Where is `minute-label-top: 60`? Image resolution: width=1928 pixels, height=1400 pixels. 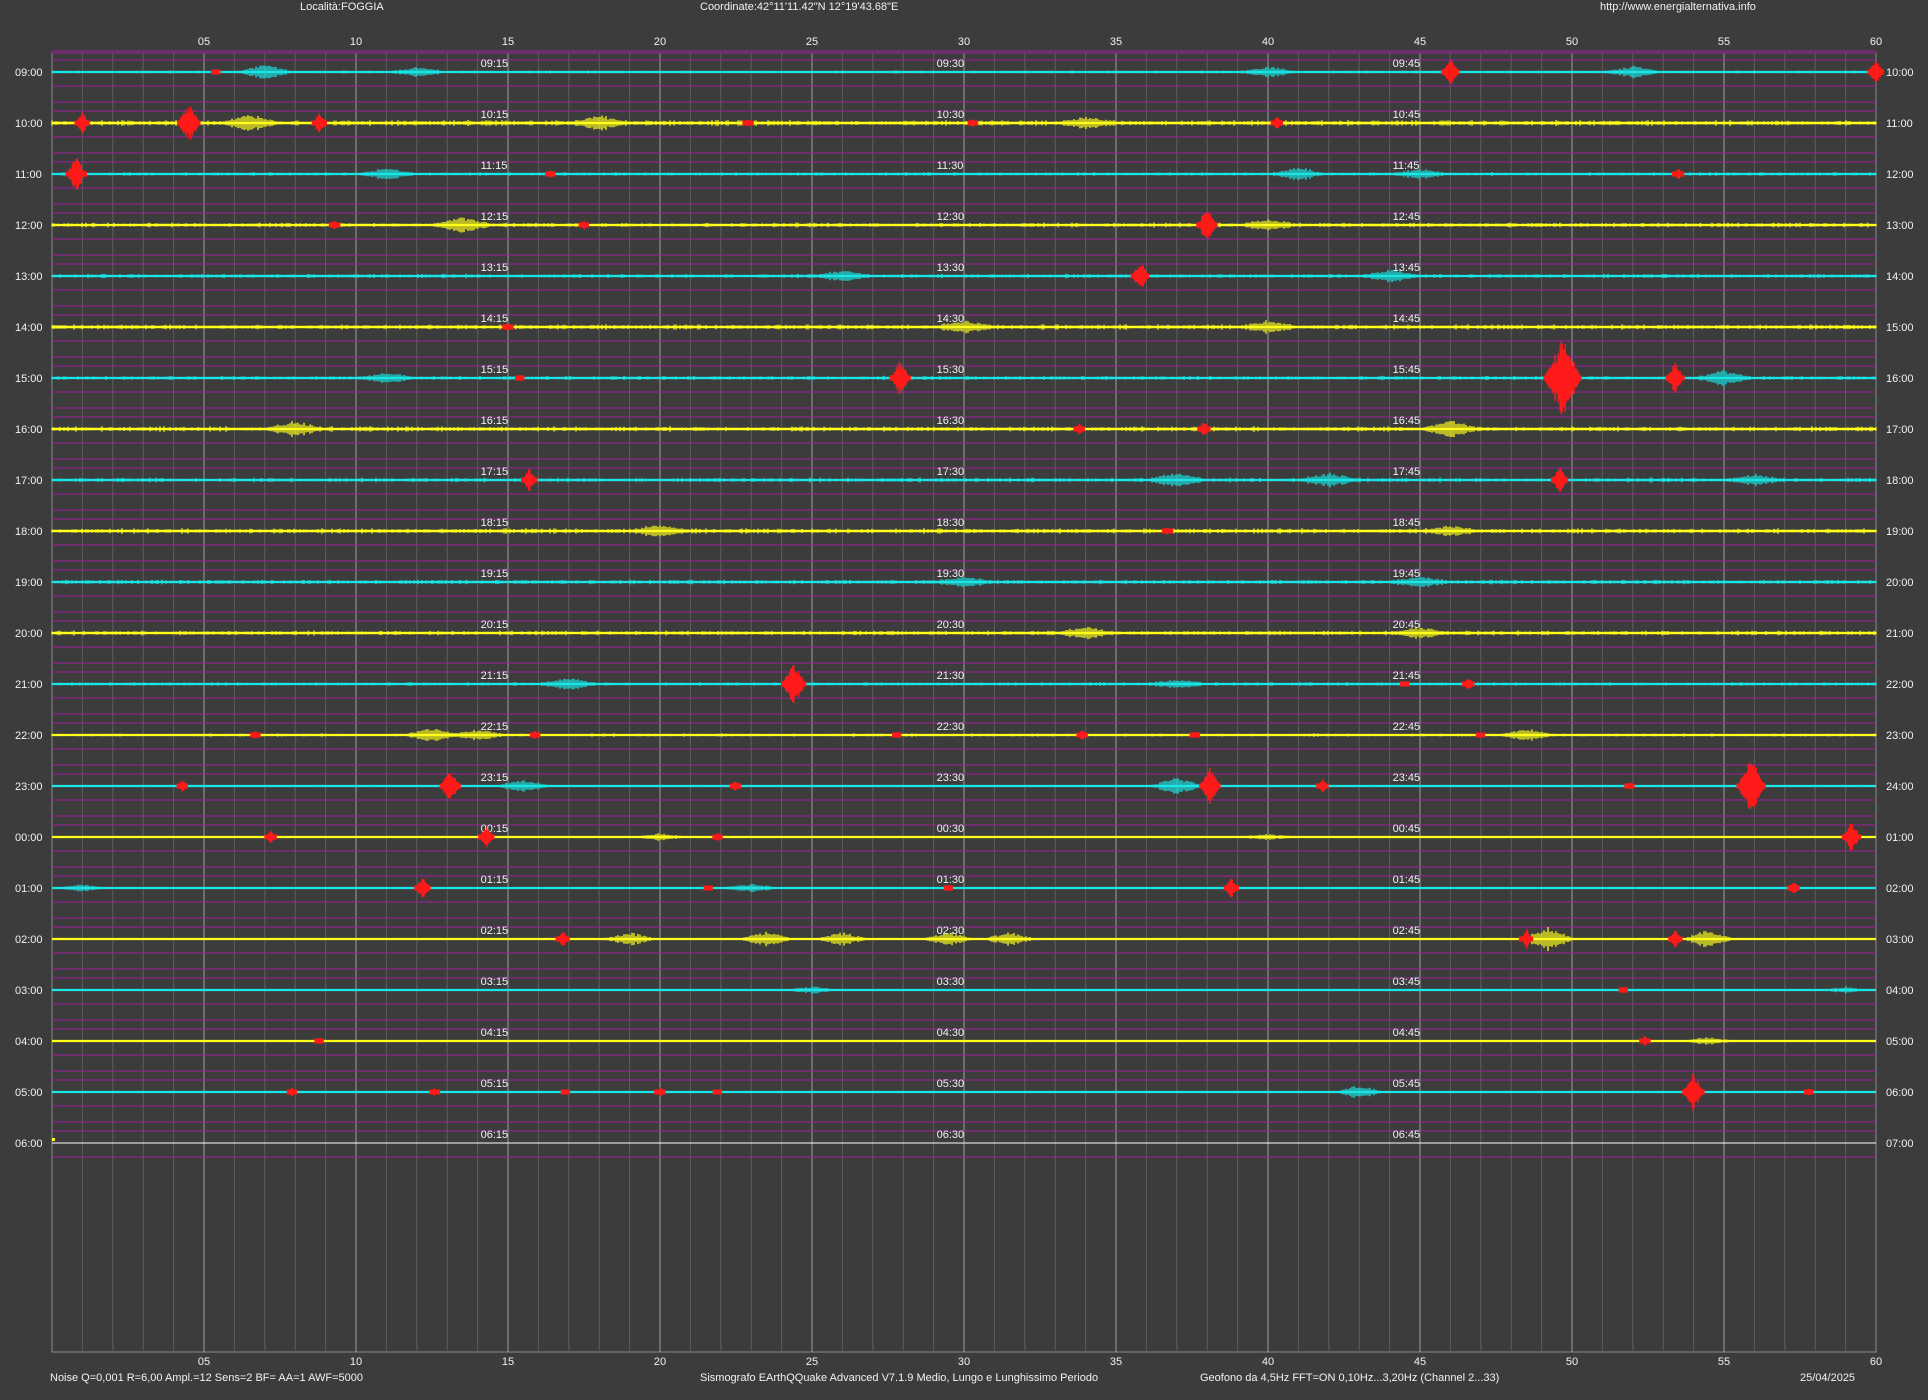
minute-label-top: 60 is located at coordinates (1876, 42).